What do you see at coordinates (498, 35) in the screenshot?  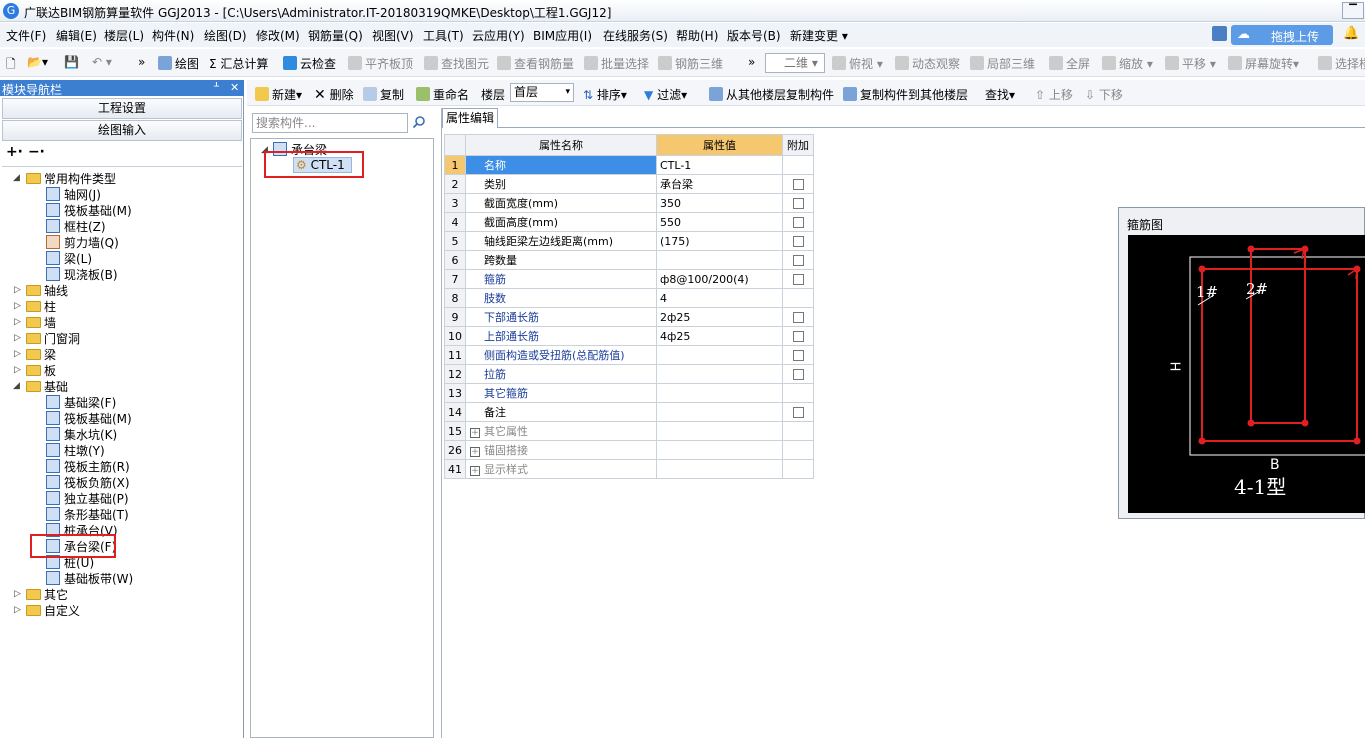 I see `menu-cloud: 云应用(Y)` at bounding box center [498, 35].